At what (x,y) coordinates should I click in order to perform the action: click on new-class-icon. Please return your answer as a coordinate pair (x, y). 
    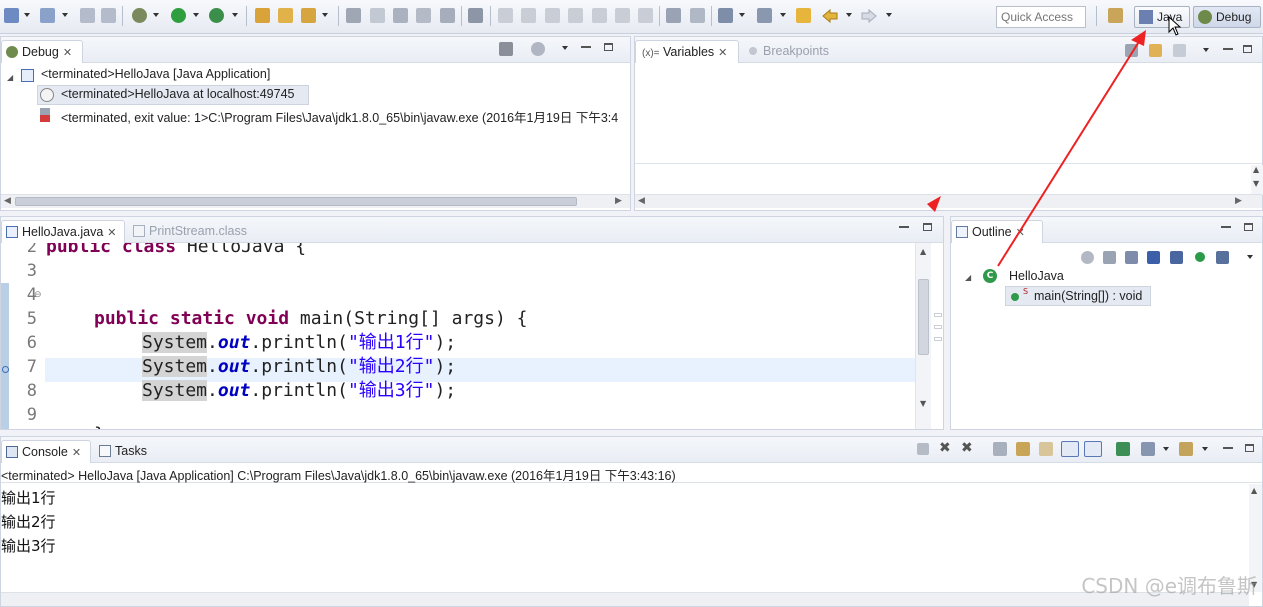
    Looking at the image, I should click on (308, 15).